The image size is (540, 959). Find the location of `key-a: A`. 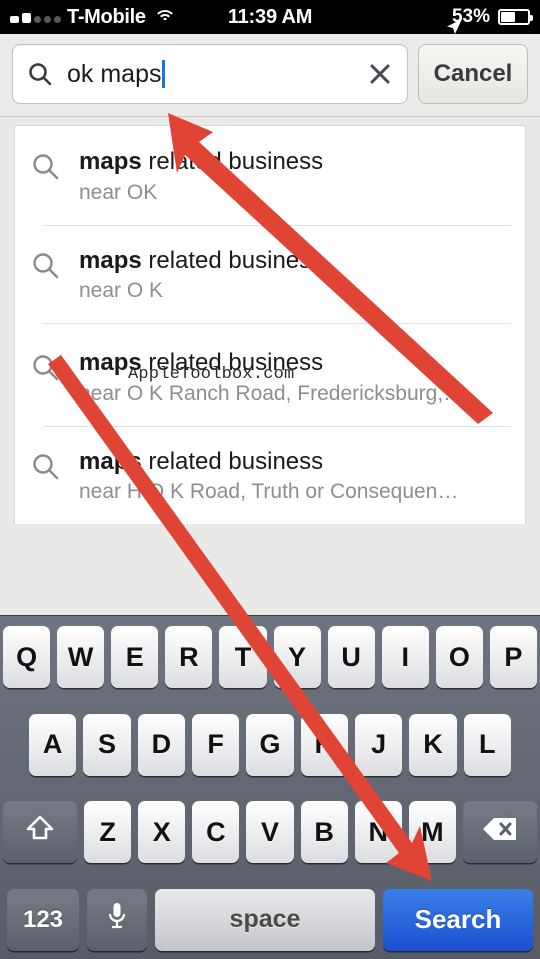

key-a: A is located at coordinates (53, 744).